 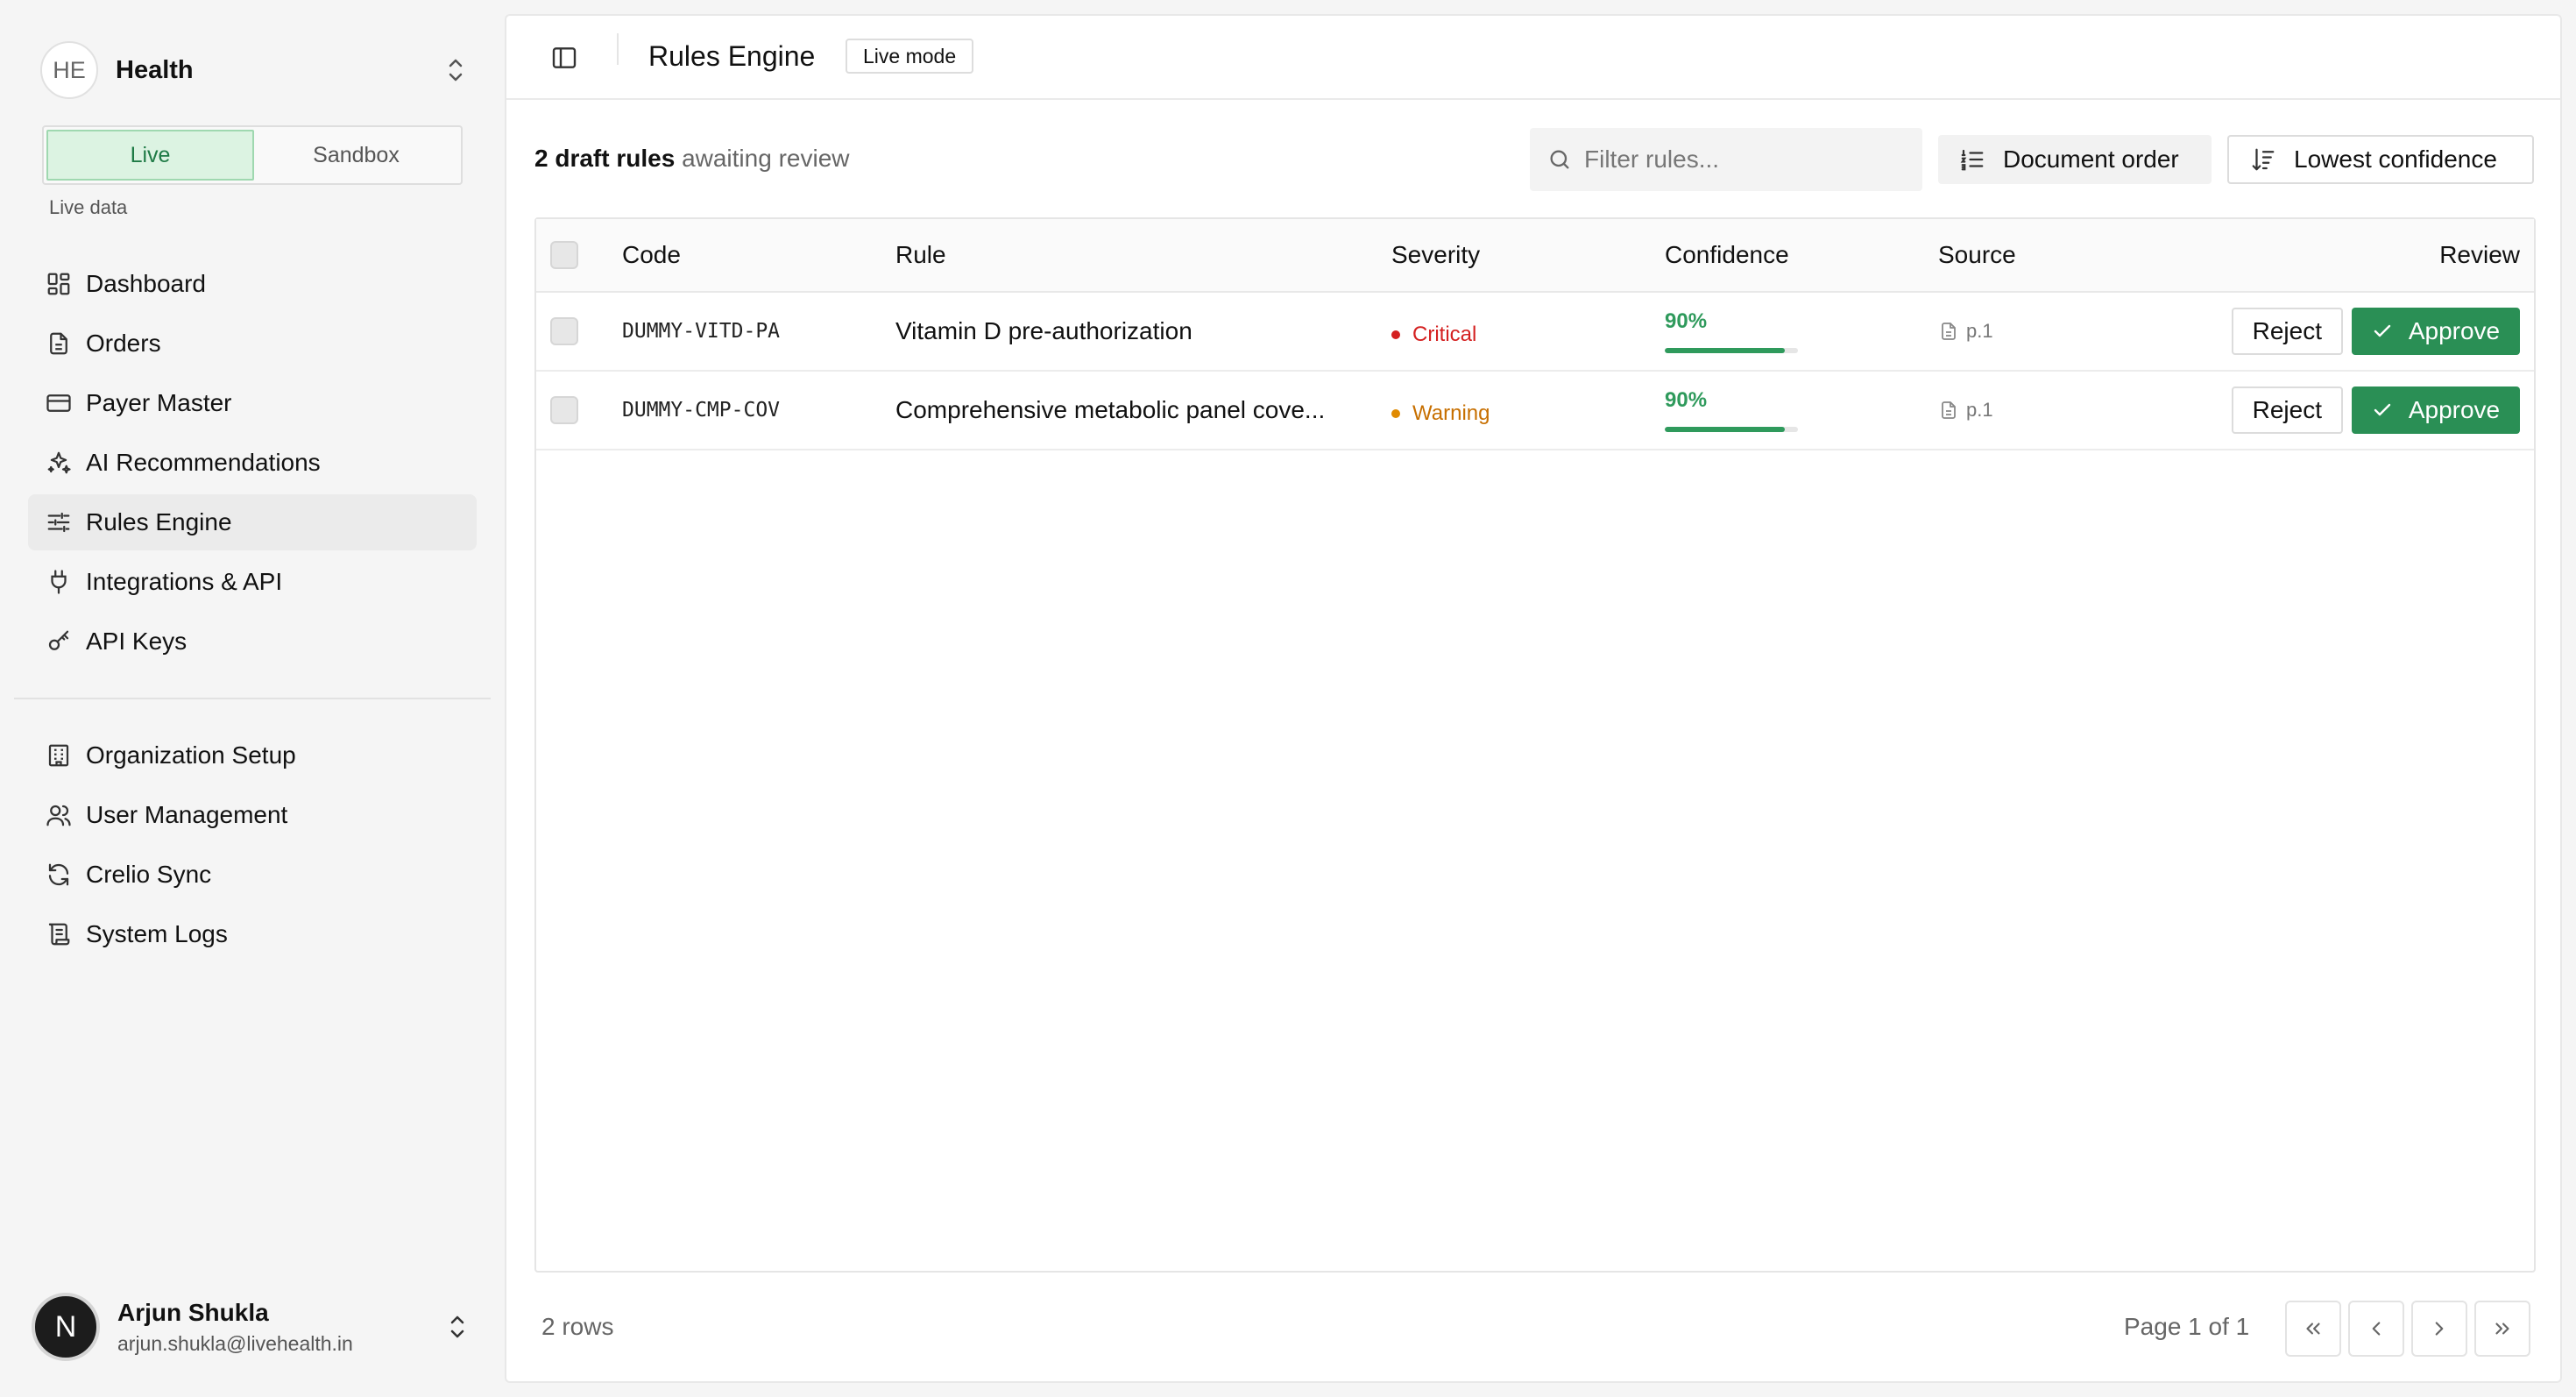 What do you see at coordinates (618, 49) in the screenshot?
I see `topbar-divider` at bounding box center [618, 49].